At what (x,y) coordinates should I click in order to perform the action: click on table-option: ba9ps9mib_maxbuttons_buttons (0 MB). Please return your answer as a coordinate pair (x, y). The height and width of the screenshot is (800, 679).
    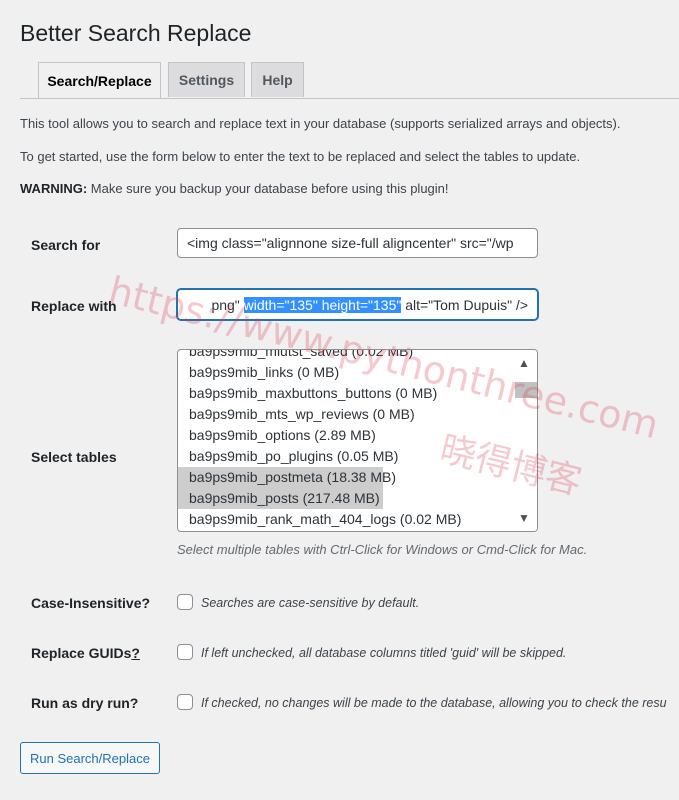
    Looking at the image, I should click on (346, 393).